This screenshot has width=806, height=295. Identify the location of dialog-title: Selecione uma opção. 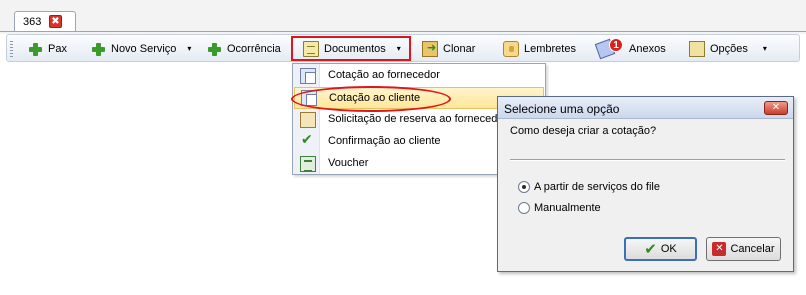
(562, 109).